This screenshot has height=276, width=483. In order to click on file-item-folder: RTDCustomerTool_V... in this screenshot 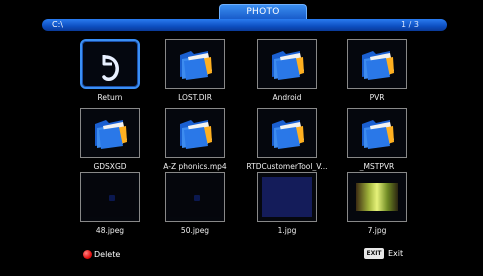, I will do `click(287, 144)`.